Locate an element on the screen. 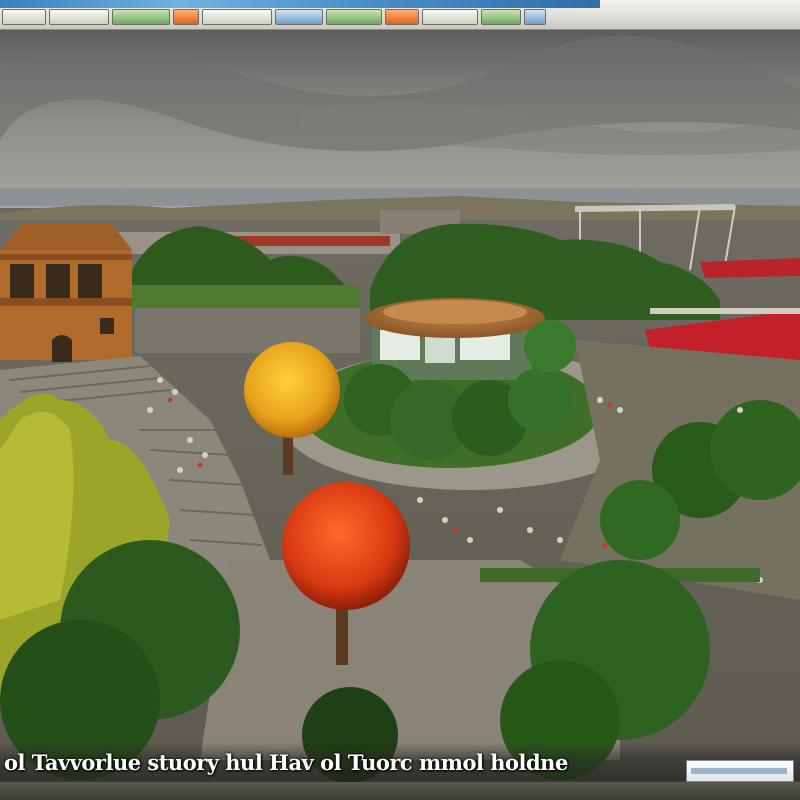 This screenshot has height=800, width=800. terrace-wall is located at coordinates (247, 330).